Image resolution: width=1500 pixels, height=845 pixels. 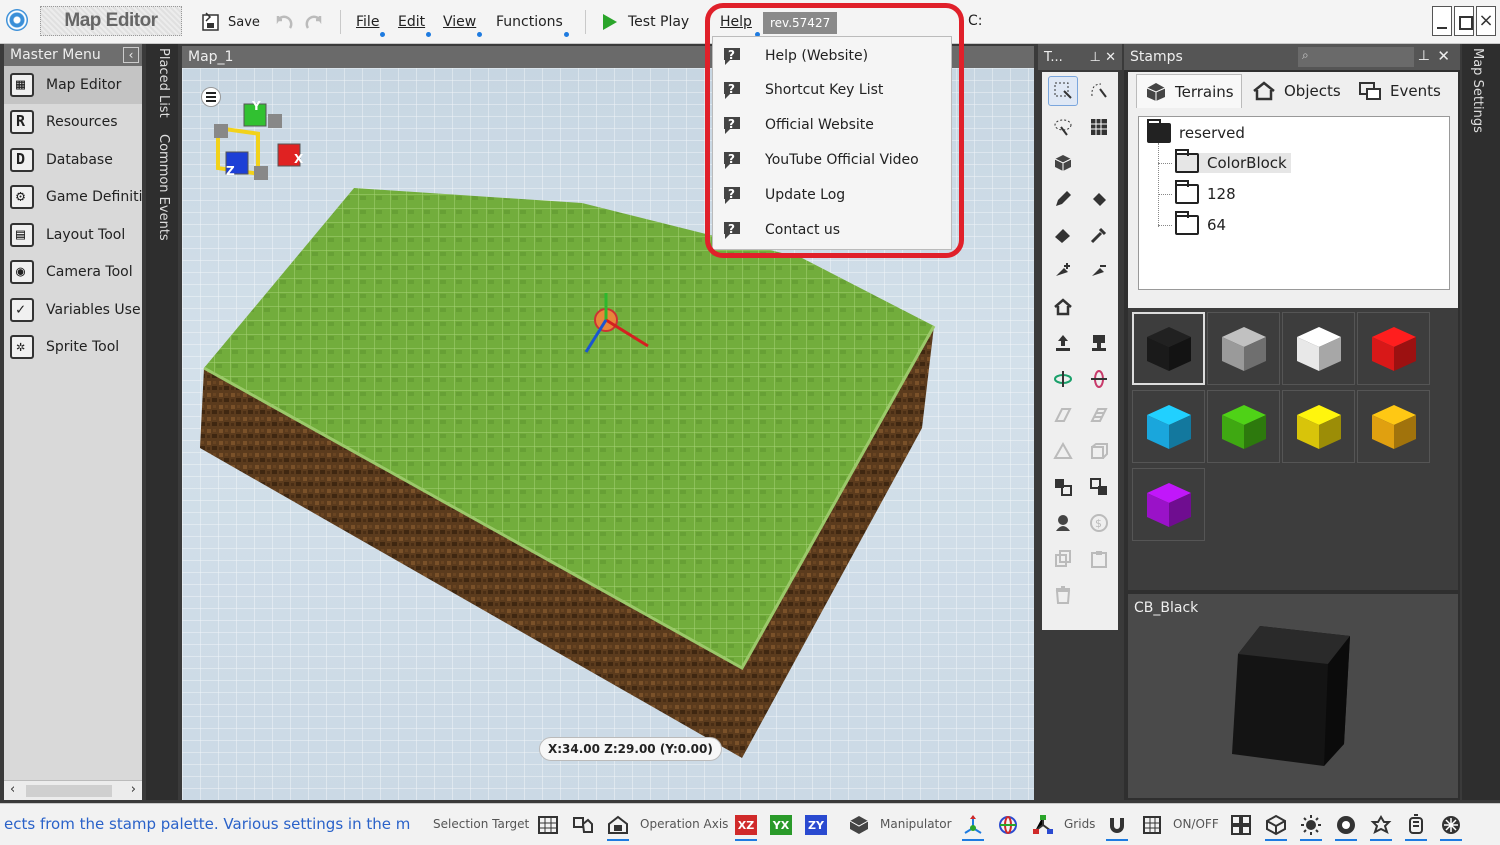 I want to click on test-play-button: Test Play, so click(x=644, y=22).